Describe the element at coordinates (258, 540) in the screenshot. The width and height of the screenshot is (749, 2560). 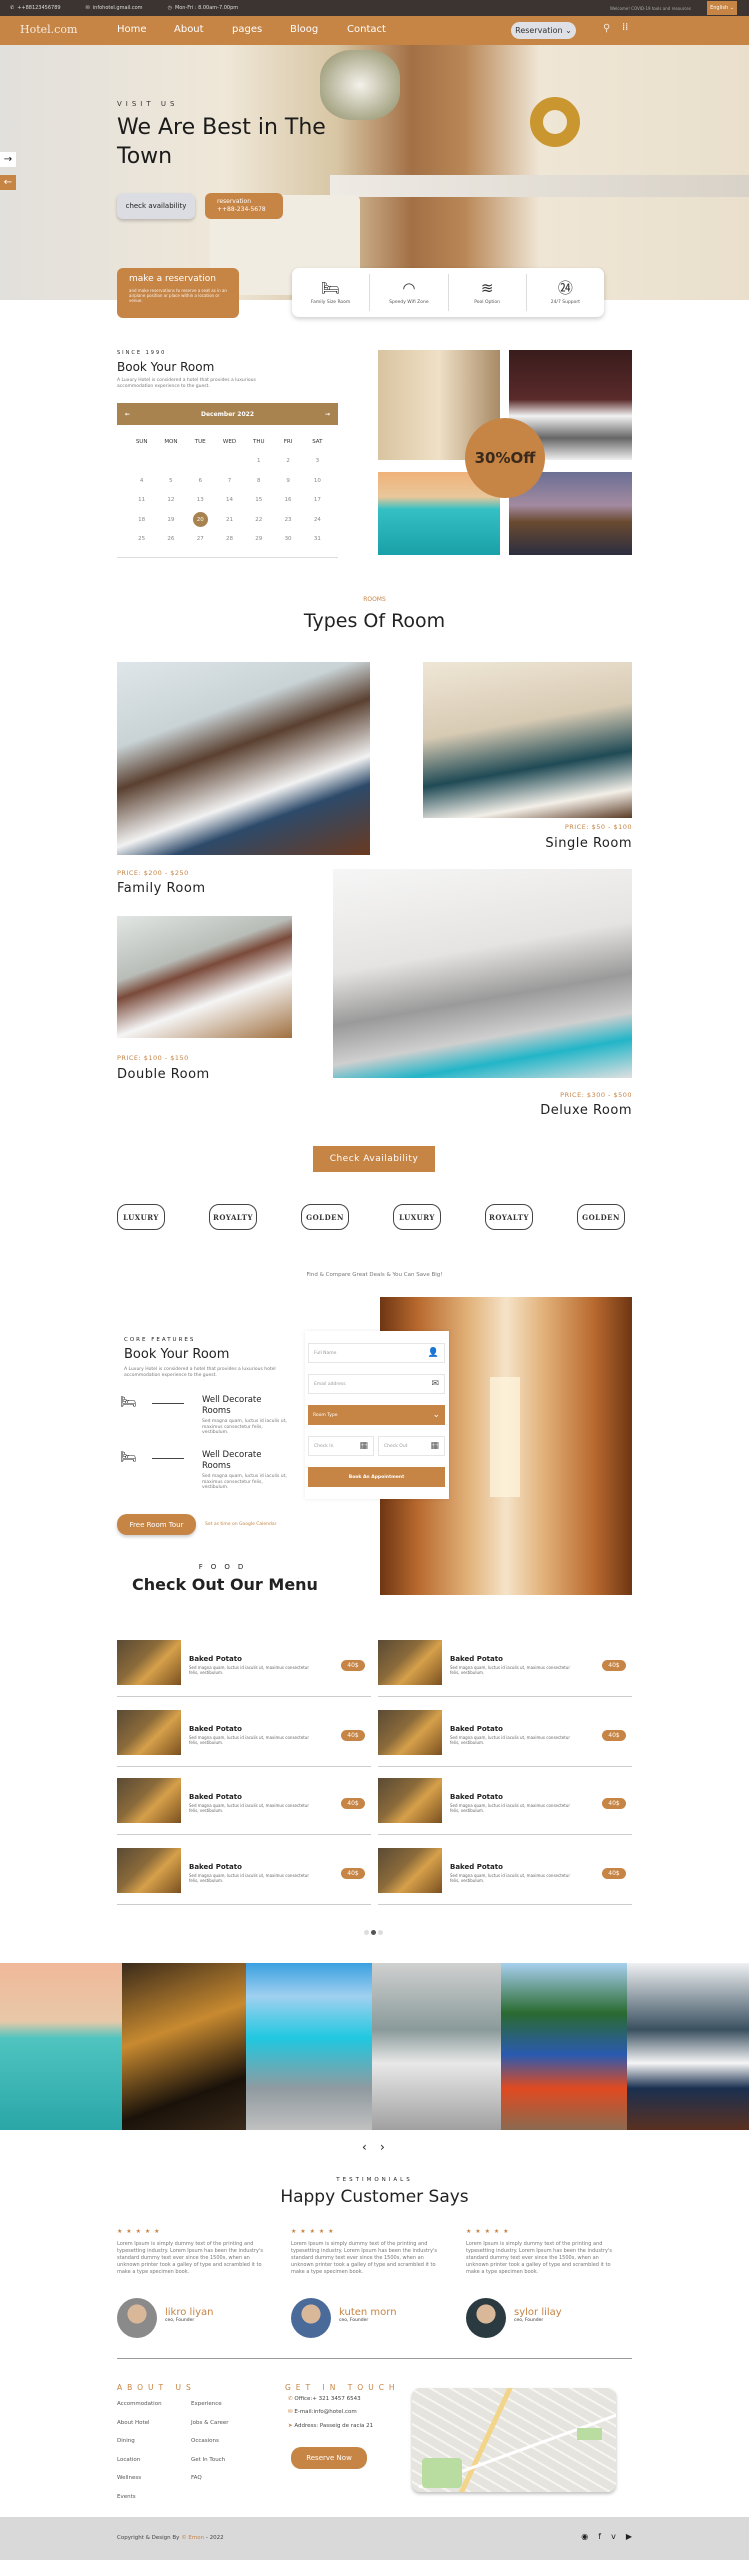
I see `calendar-day: 29` at that location.